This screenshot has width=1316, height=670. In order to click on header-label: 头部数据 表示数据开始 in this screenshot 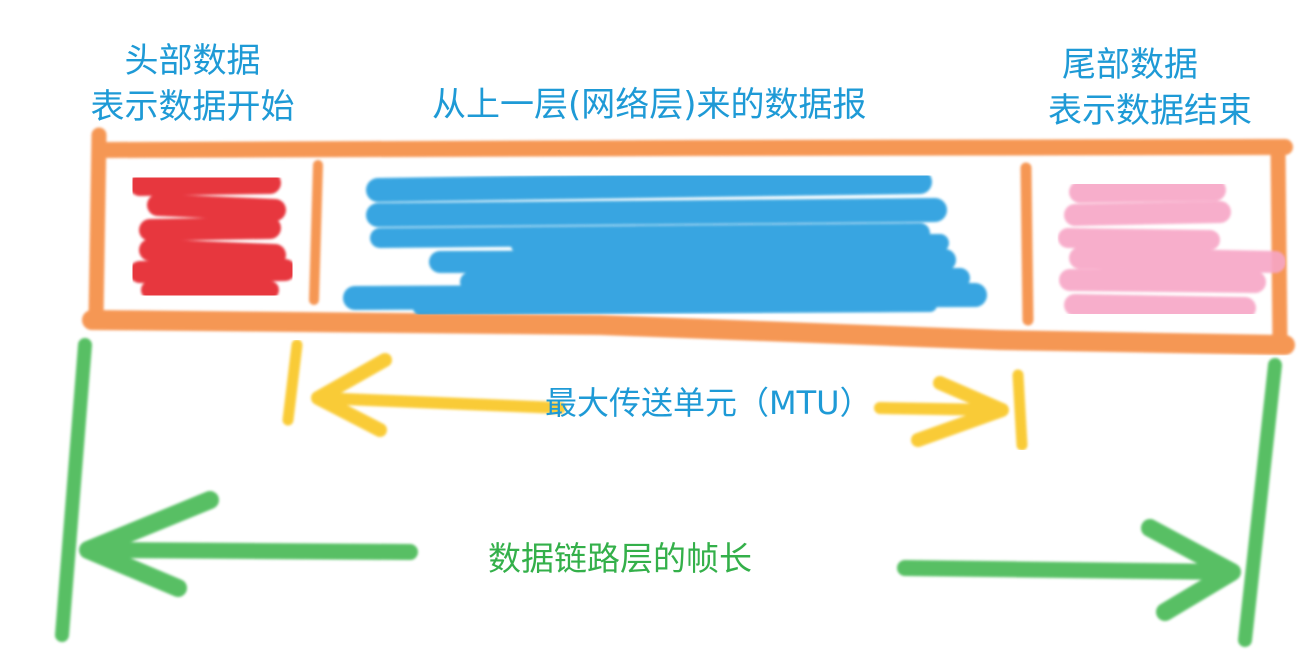, I will do `click(192, 84)`.